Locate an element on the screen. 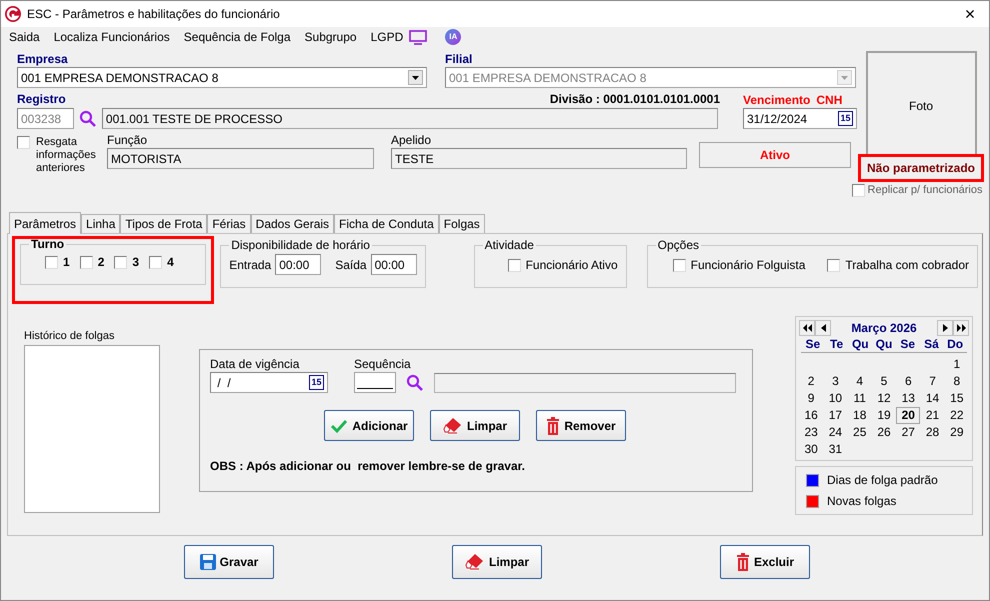 The image size is (990, 601). field-label: Vencimento CNH is located at coordinates (793, 100).